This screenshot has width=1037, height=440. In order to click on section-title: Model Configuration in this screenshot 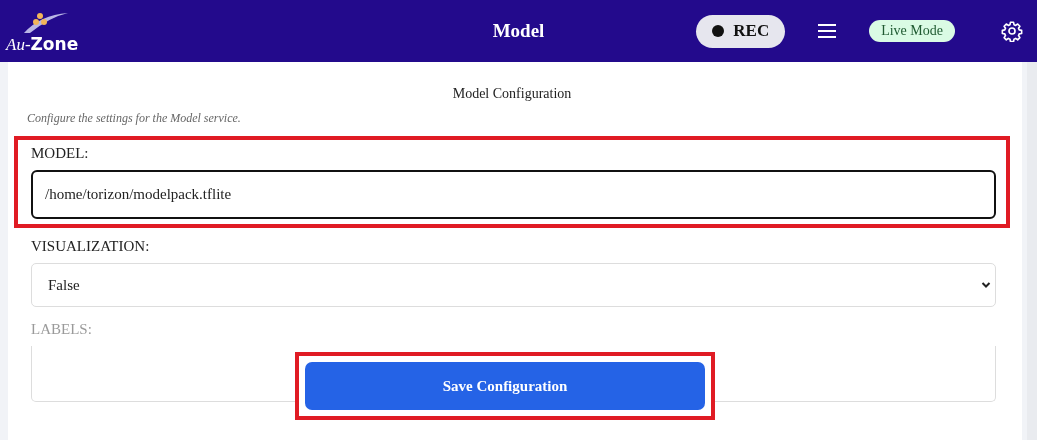, I will do `click(512, 94)`.